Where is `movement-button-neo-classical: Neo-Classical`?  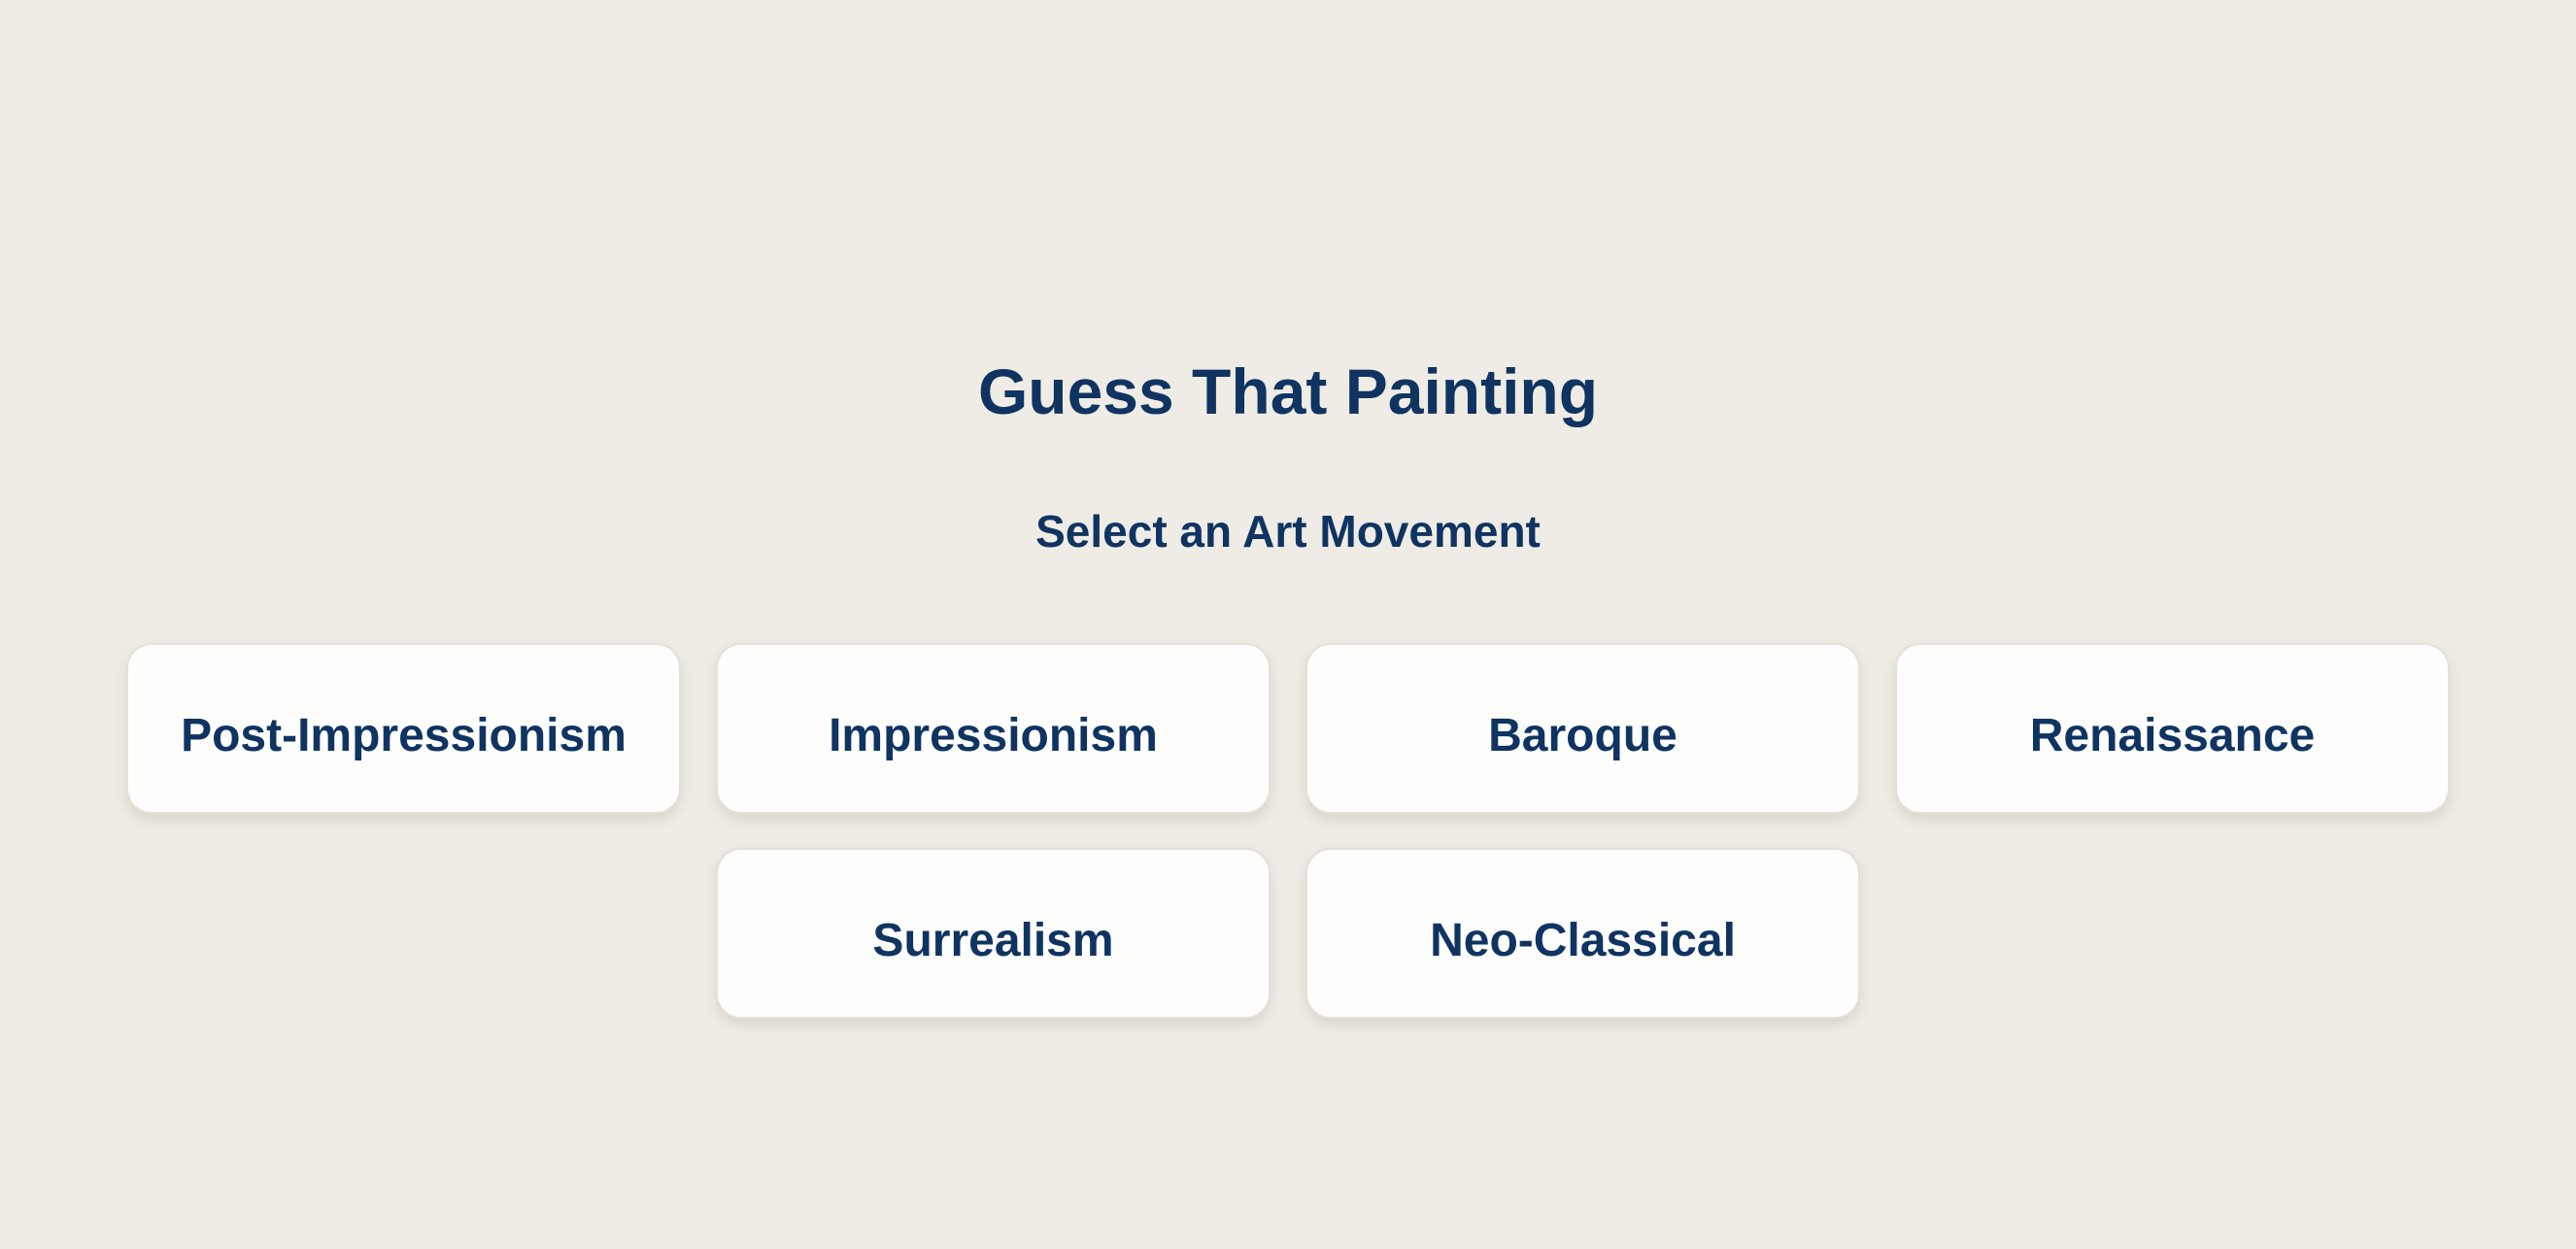 movement-button-neo-classical: Neo-Classical is located at coordinates (1582, 934).